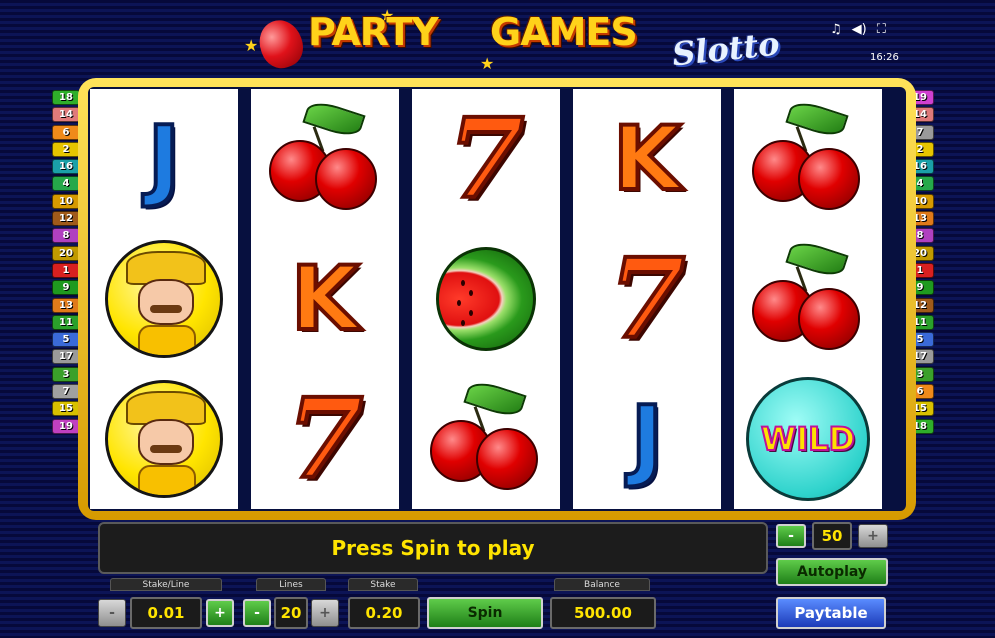 The width and height of the screenshot is (995, 638). I want to click on wild-symbol: WILD, so click(808, 439).